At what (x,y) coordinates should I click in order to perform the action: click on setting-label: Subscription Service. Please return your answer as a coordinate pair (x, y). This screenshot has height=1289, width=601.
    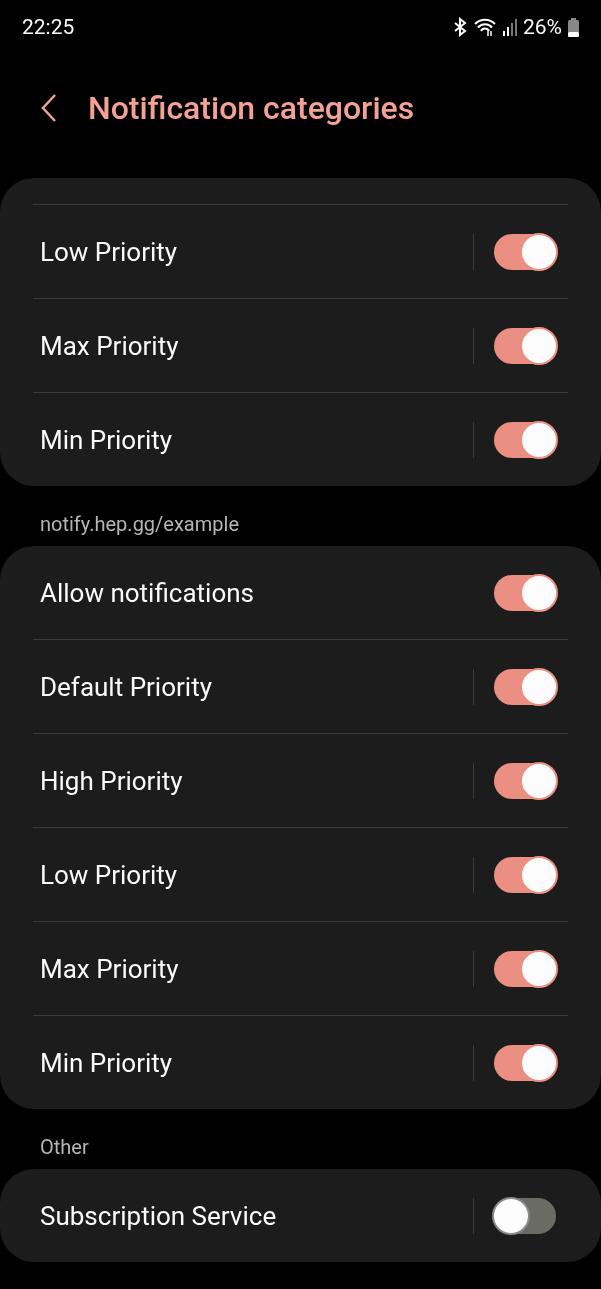
    Looking at the image, I should click on (253, 1215).